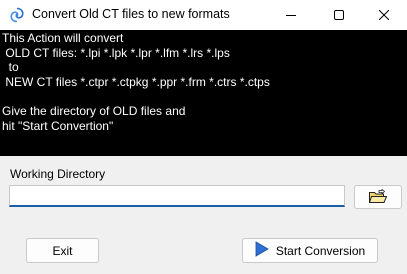  What do you see at coordinates (10, 67) in the screenshot?
I see `info-line: to` at bounding box center [10, 67].